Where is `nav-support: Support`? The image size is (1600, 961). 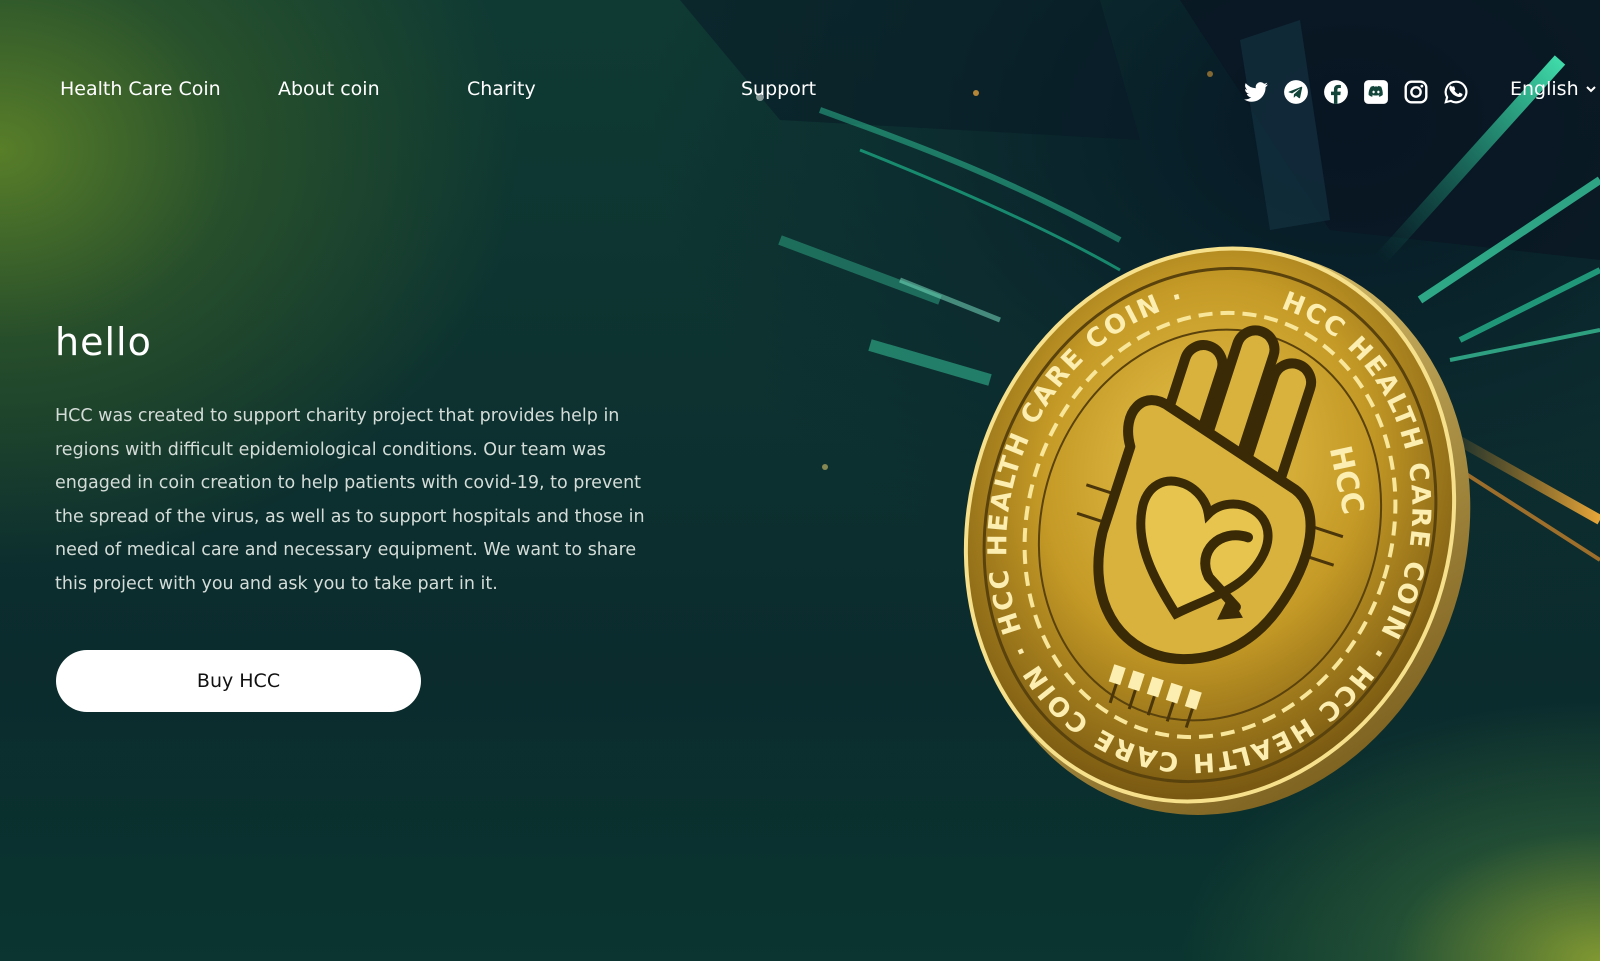
nav-support: Support is located at coordinates (778, 89).